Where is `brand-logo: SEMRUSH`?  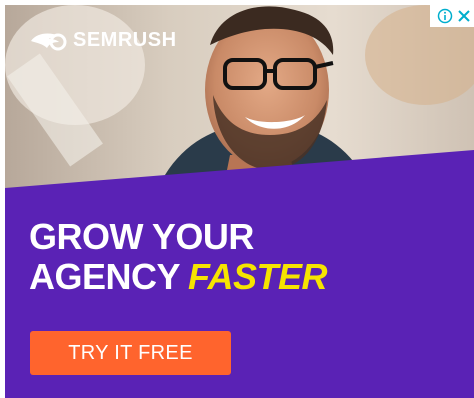
brand-logo: SEMRUSH is located at coordinates (103, 40).